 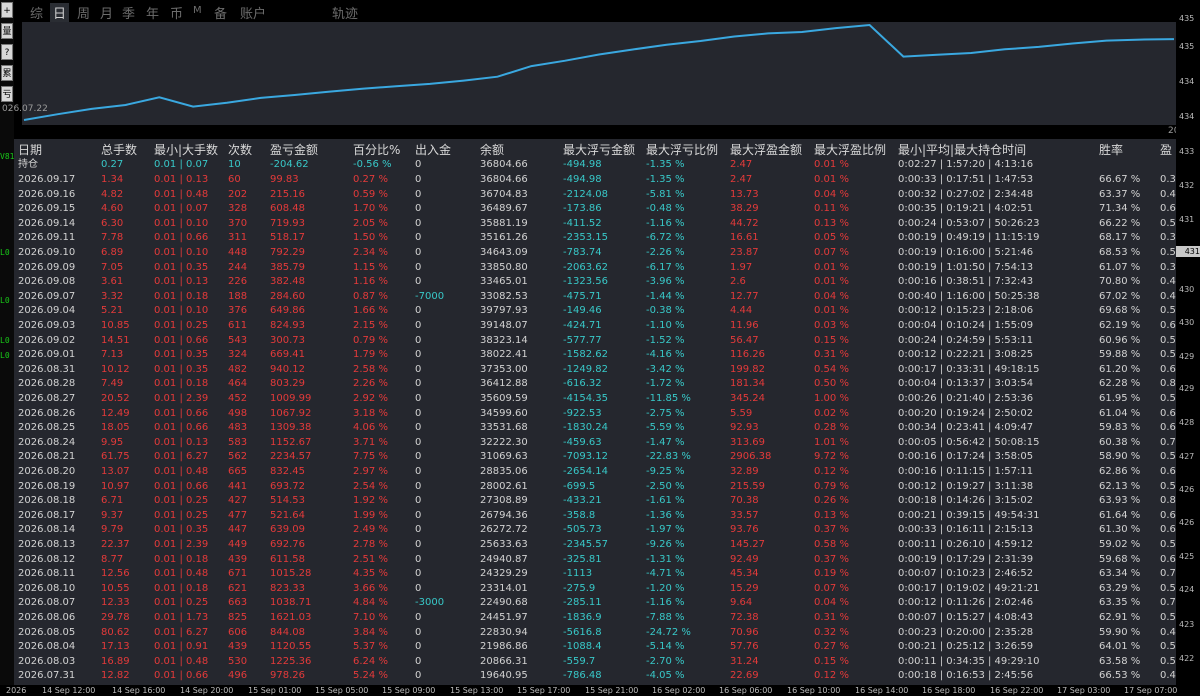 I want to click on table-cell: 2026.09.14, so click(x=47, y=223).